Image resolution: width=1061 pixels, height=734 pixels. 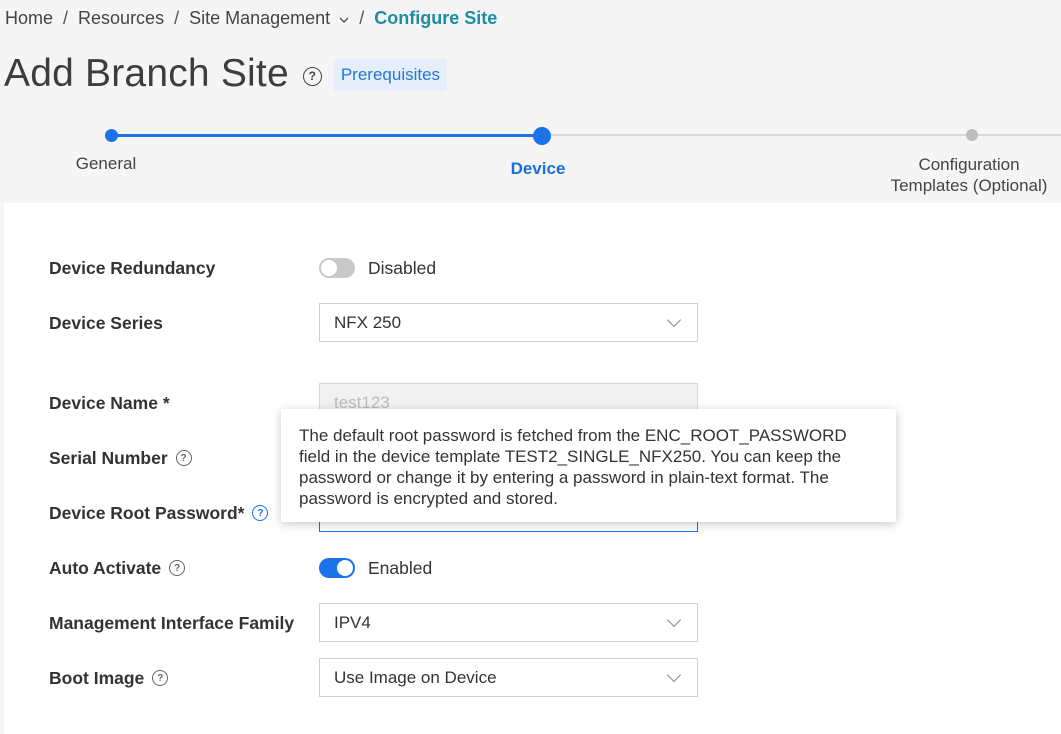 I want to click on title-row: Add Branch Site ? Prerequisites, so click(x=226, y=74).